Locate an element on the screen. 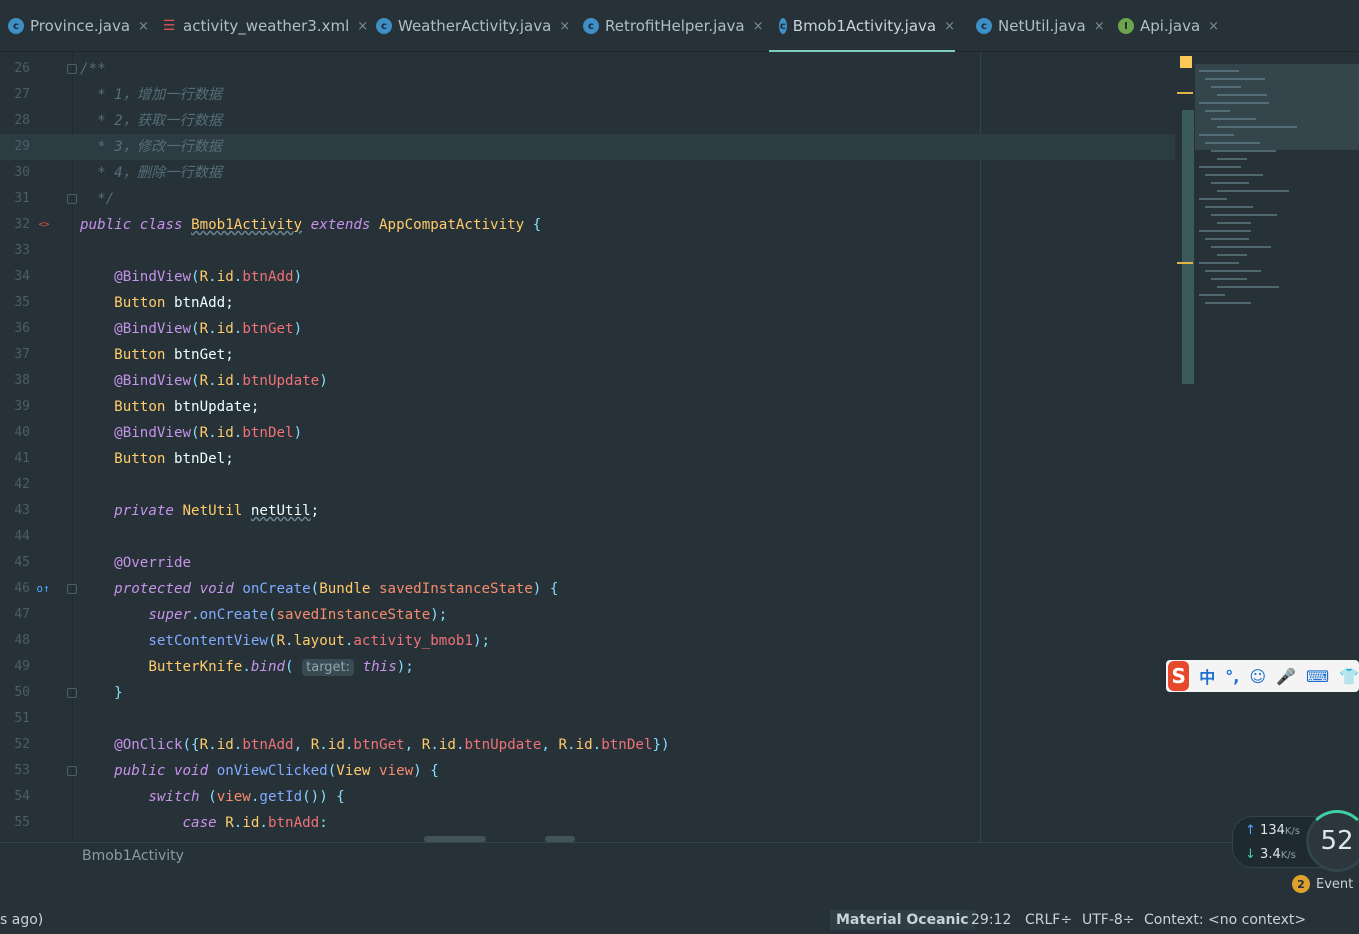  minimap-viewport is located at coordinates (1277, 107).